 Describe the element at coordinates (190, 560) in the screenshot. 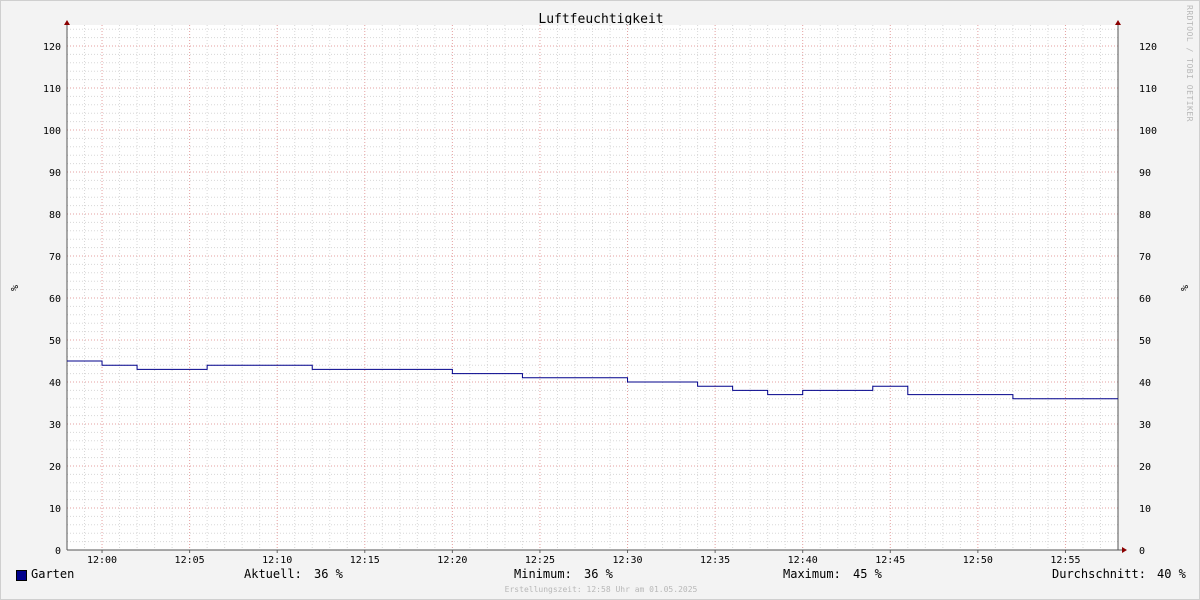

I see `x-tick-label: 12:05` at that location.